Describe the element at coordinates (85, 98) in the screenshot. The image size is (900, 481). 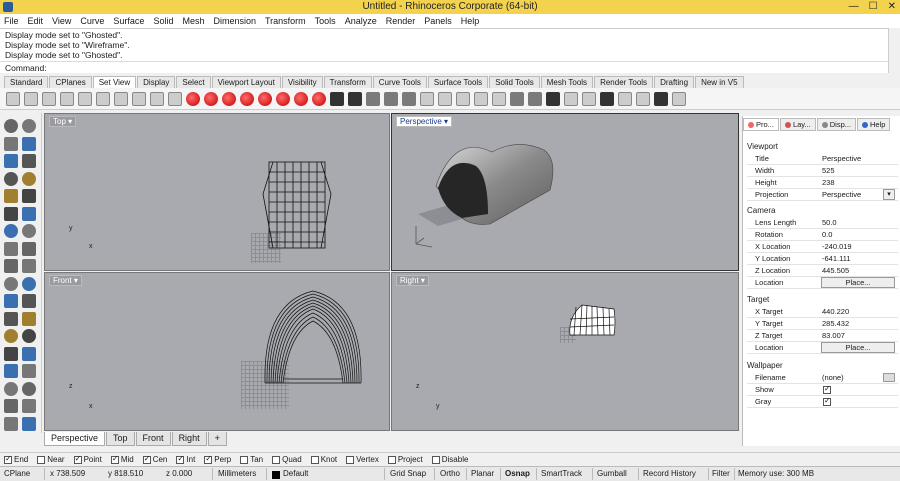
I see `zoom-selected-icon` at that location.